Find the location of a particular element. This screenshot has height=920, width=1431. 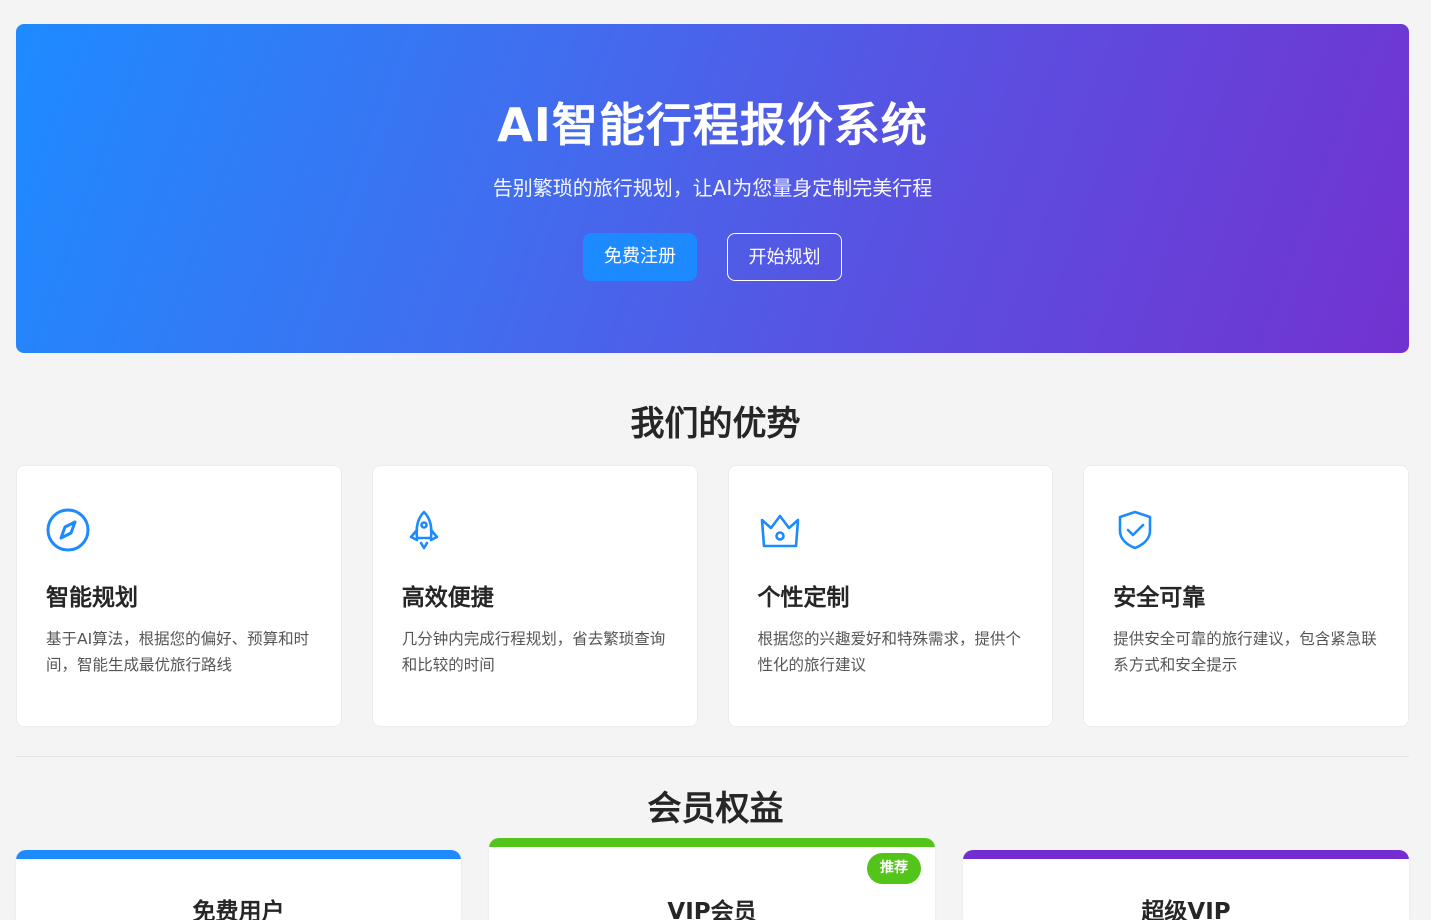

register-button: 免费注册 is located at coordinates (640, 257).